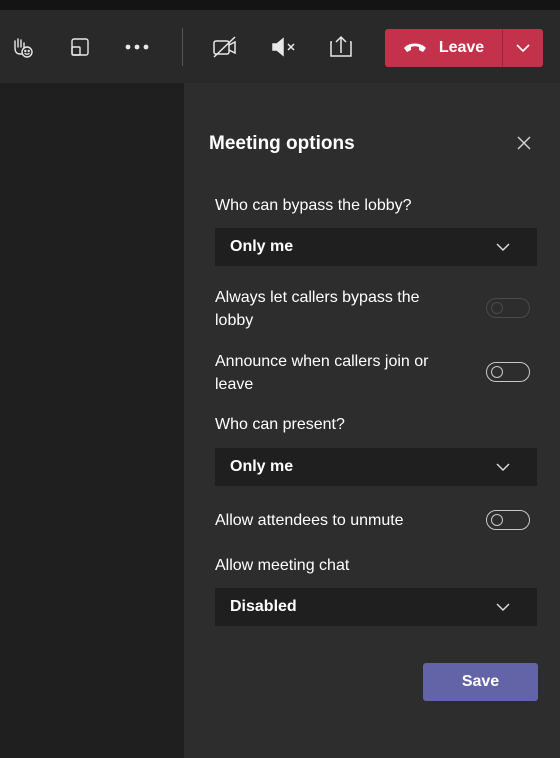 This screenshot has height=758, width=560. I want to click on share-content-button, so click(341, 47).